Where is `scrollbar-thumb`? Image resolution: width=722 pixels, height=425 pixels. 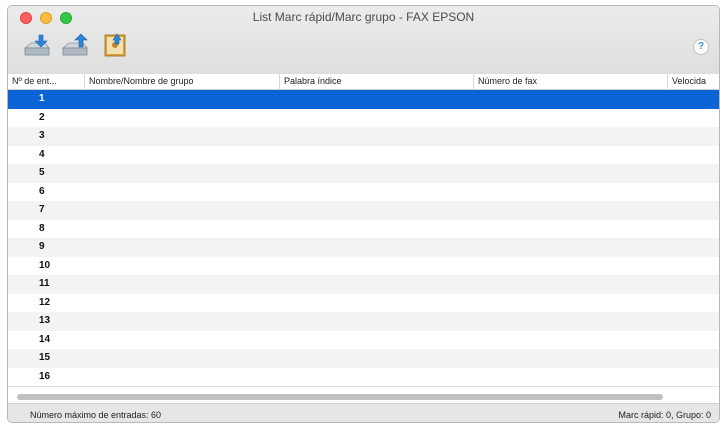
scrollbar-thumb is located at coordinates (340, 397).